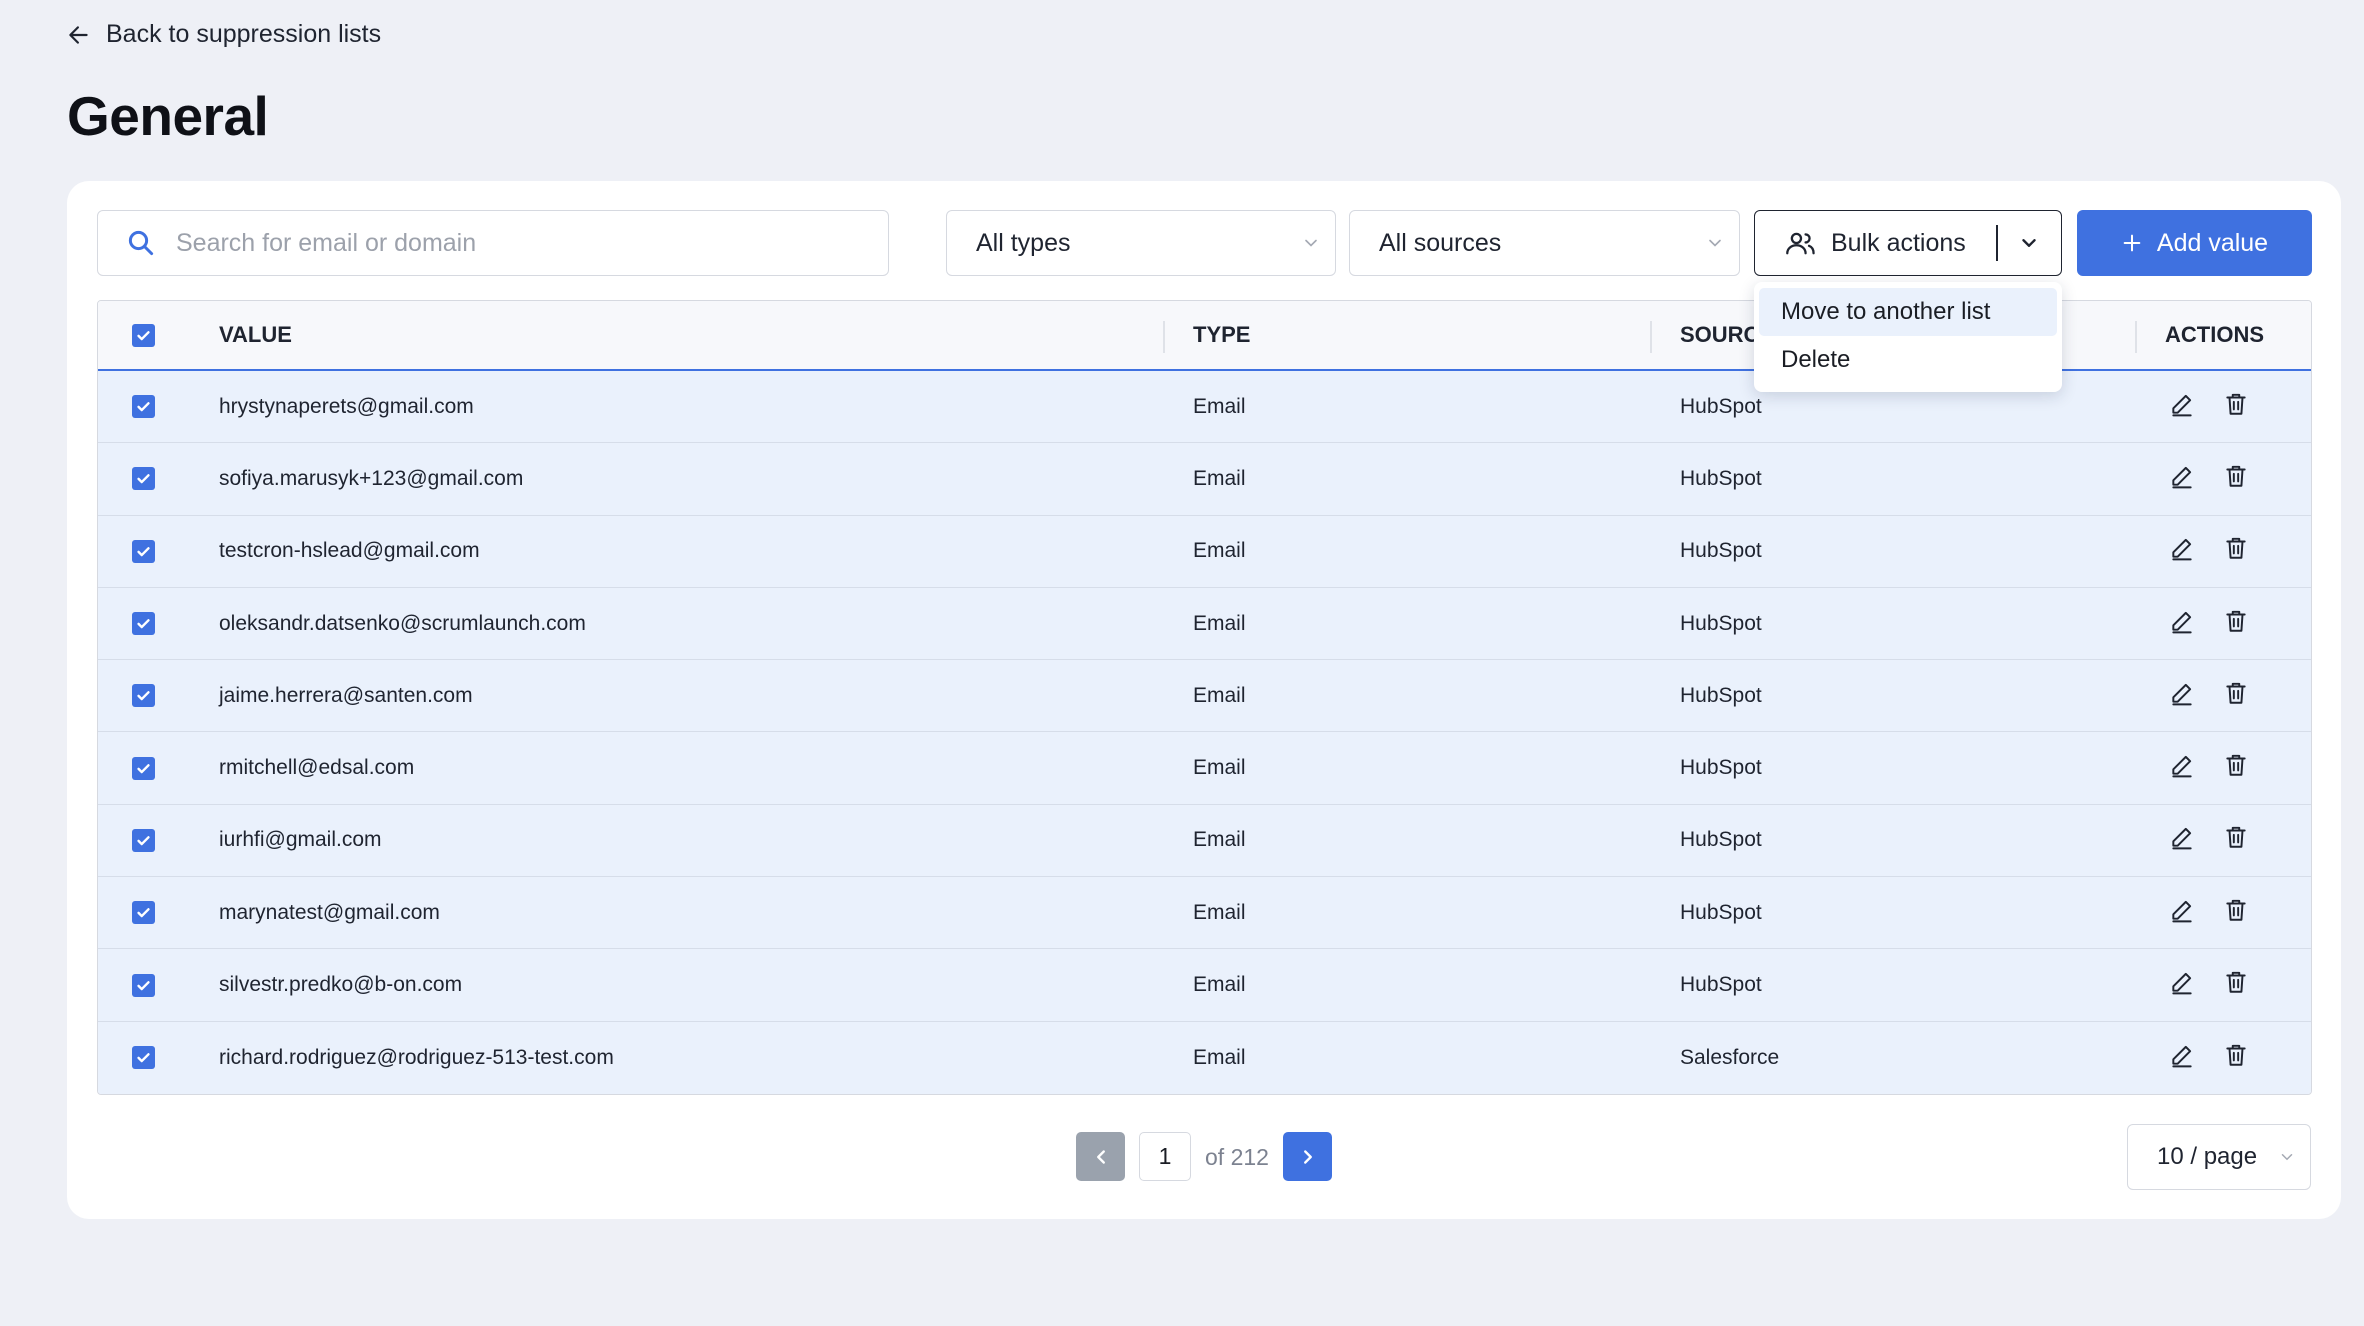  I want to click on add-value-button: Add value, so click(2194, 243).